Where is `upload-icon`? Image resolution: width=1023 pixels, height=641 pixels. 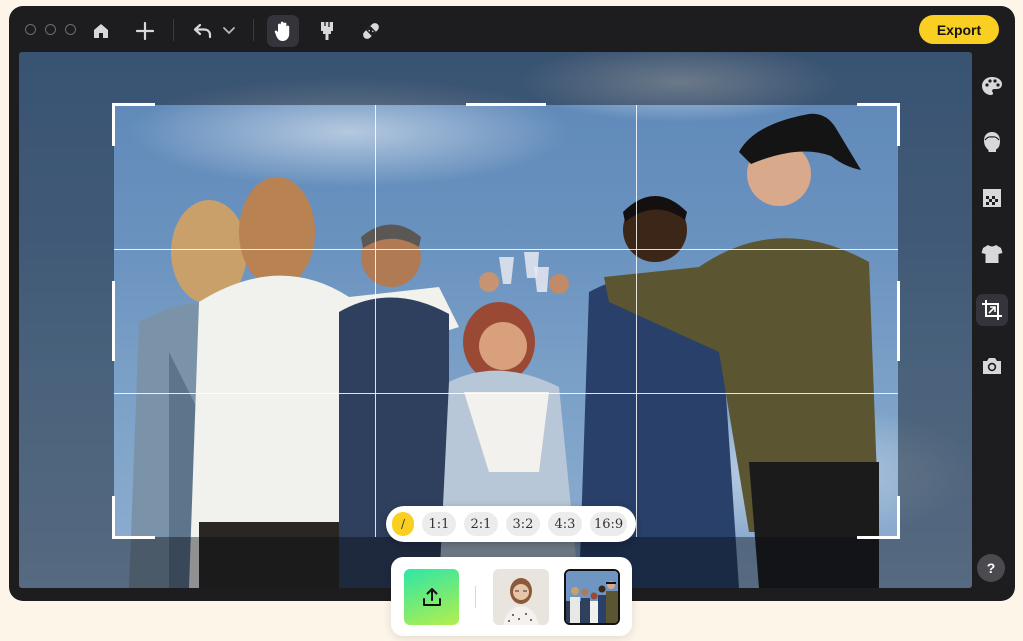 upload-icon is located at coordinates (431, 597).